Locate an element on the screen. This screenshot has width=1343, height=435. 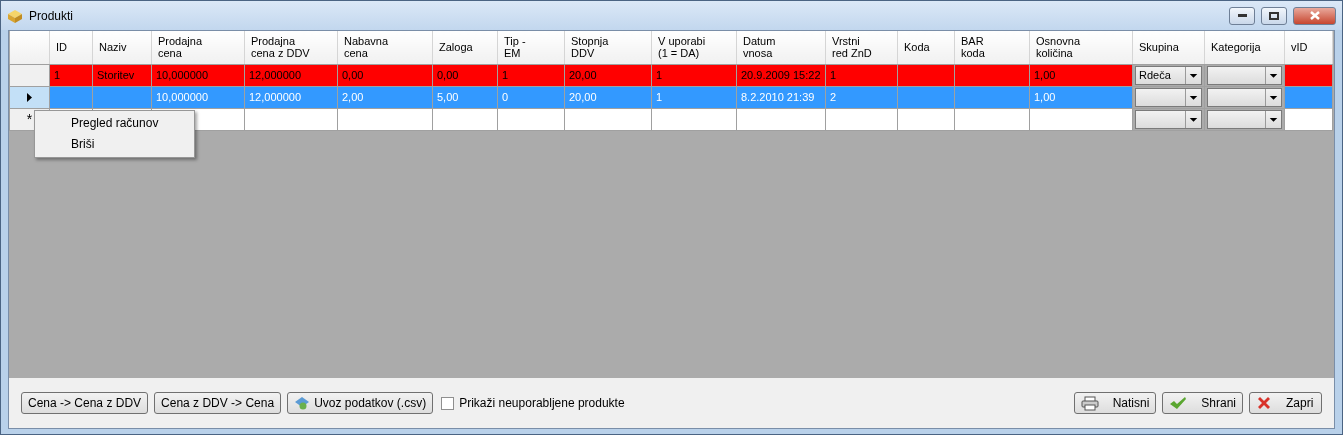
table-cell: 8.2.2010 21:39 is located at coordinates (778, 97).